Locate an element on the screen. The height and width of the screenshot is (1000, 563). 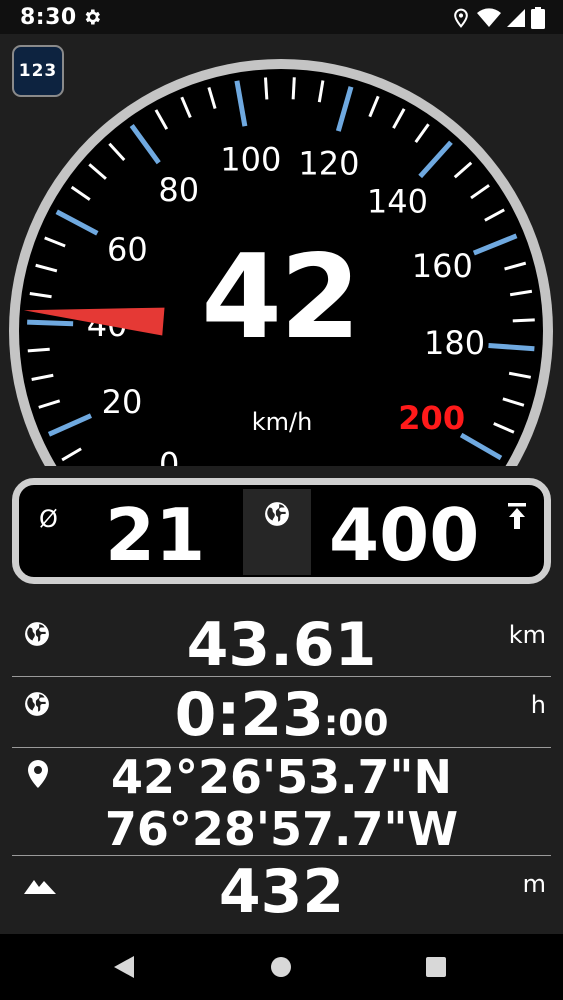
stats-separator is located at coordinates (277, 532).